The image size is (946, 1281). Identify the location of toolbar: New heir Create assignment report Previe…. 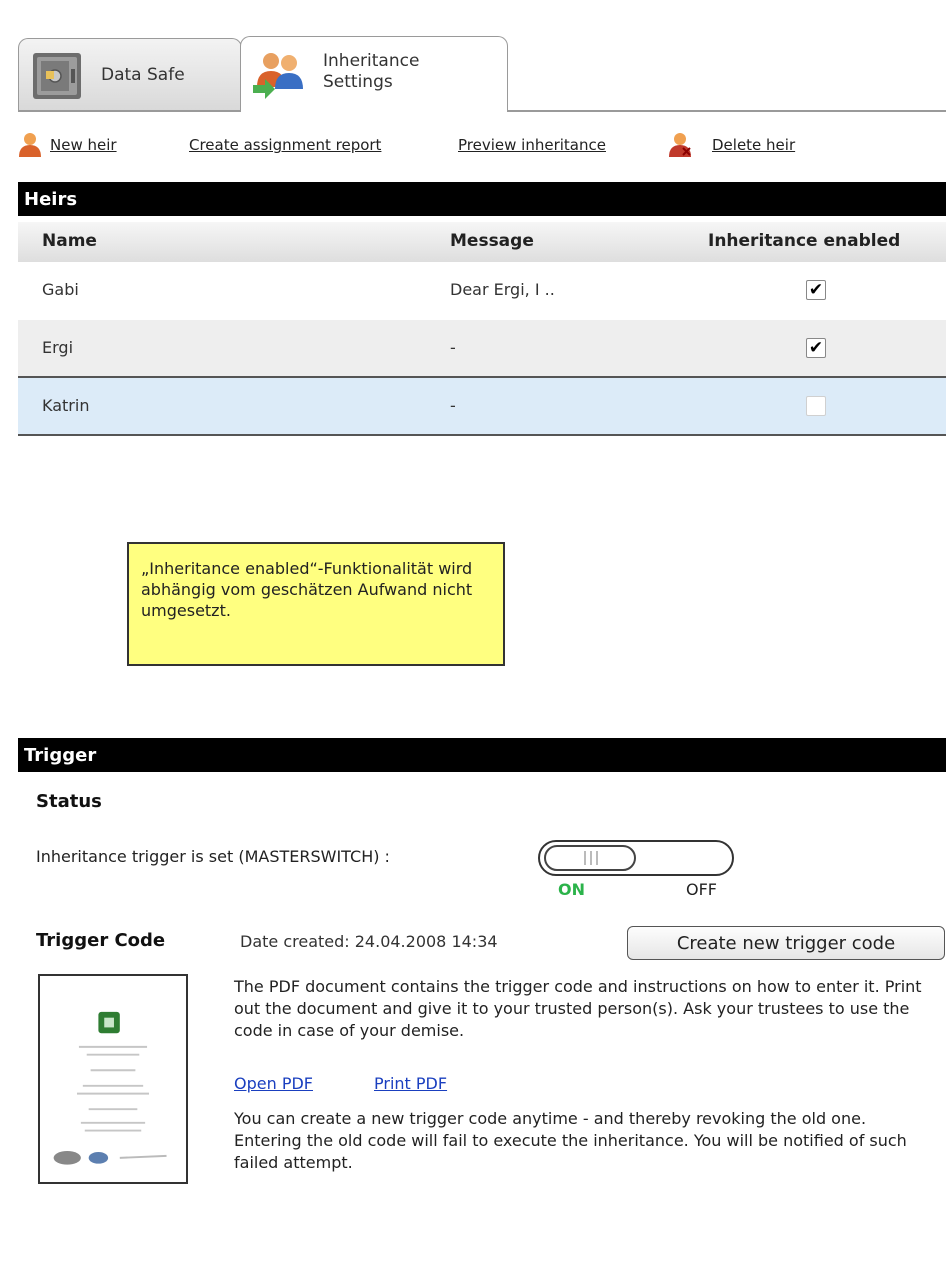
(482, 146).